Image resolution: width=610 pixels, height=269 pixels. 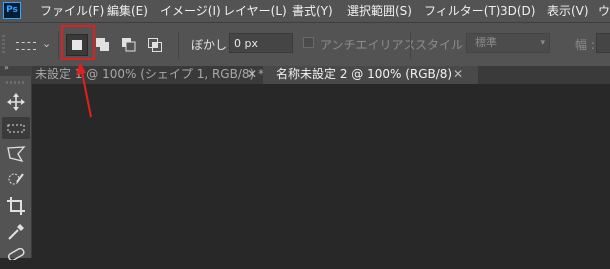 I want to click on tab-document-1: 未設定 1 @ 100% (シェイプ 1, RGB/8) * ✕, so click(x=149, y=75).